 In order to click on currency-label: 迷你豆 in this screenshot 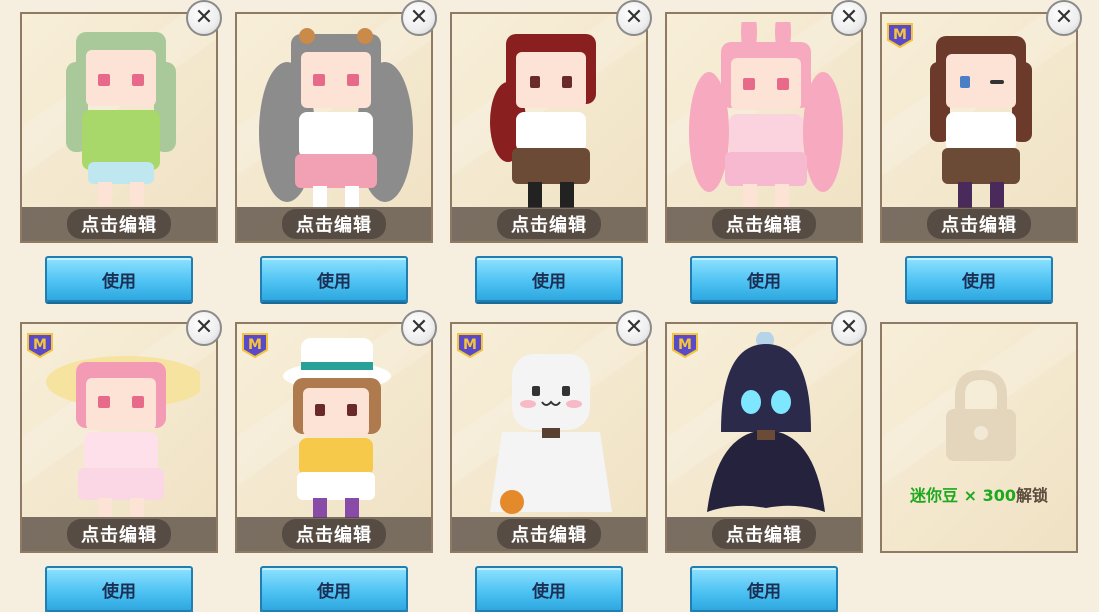, I will do `click(934, 495)`.